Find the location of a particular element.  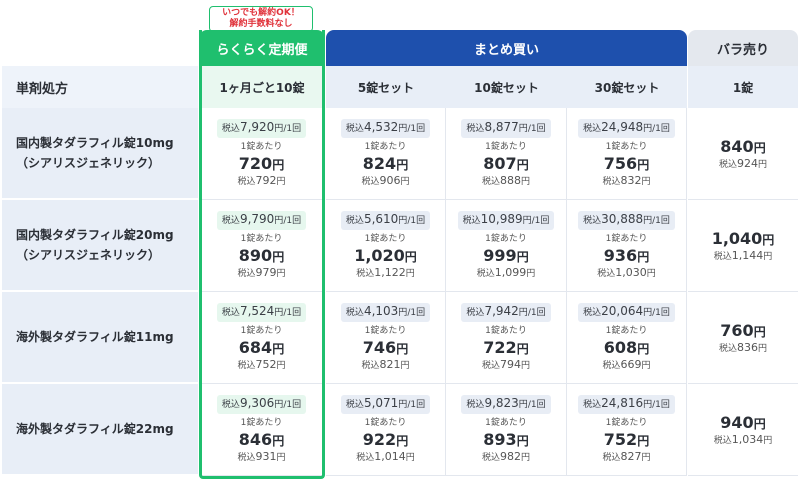

total-price-value: 7,920 is located at coordinates (257, 127).